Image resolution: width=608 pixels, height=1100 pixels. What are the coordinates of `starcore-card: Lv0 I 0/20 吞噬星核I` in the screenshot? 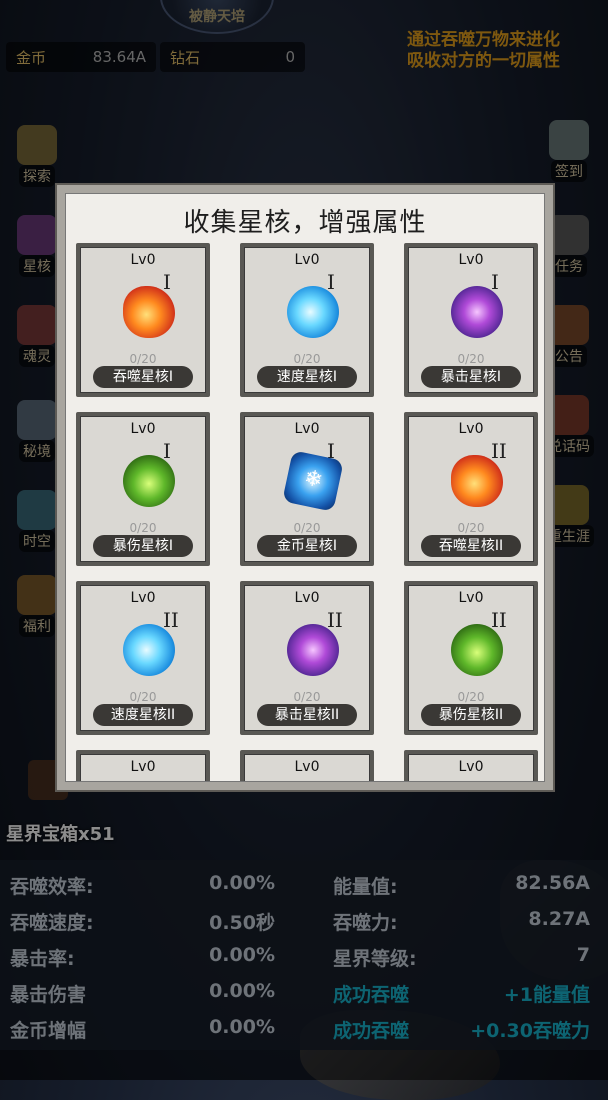 It's located at (143, 320).